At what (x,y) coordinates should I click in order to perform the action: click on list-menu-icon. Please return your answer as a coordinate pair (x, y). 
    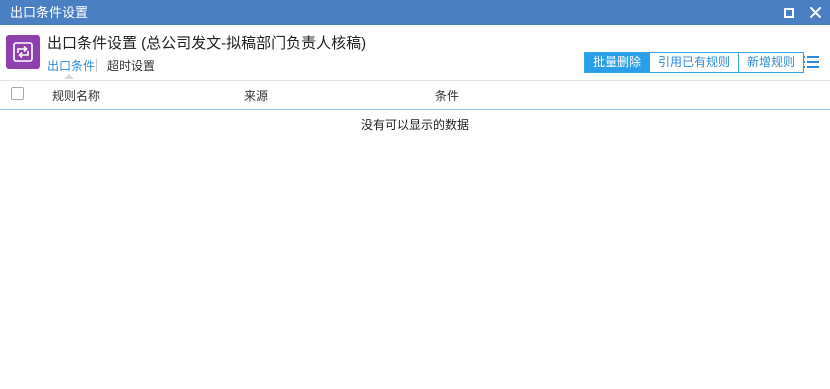
    Looking at the image, I should click on (811, 62).